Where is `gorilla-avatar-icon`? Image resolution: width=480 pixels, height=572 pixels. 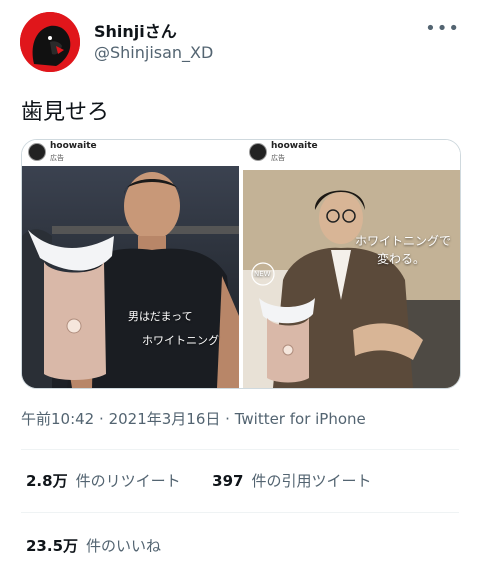 gorilla-avatar-icon is located at coordinates (50, 42).